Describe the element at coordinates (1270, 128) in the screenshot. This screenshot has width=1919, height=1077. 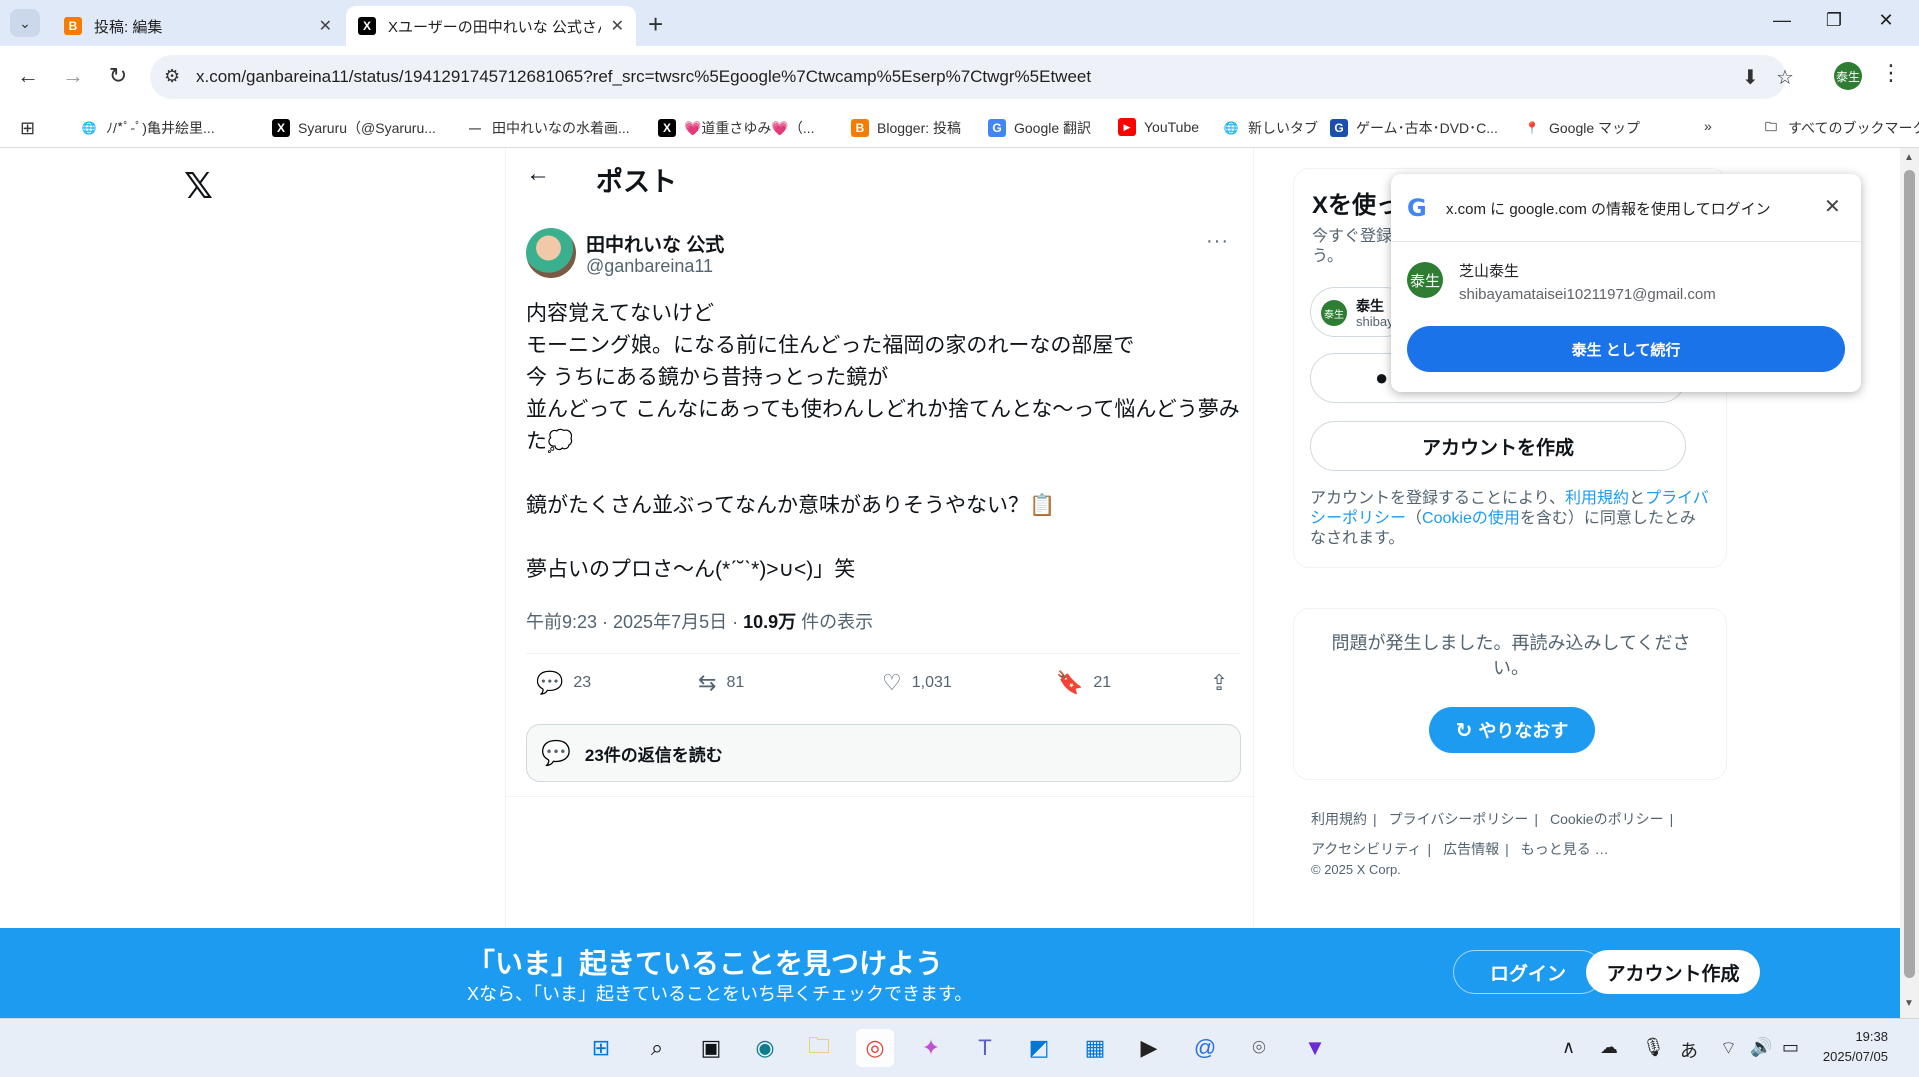
I see `bookmark-item: 🌐 新しいタブ` at that location.